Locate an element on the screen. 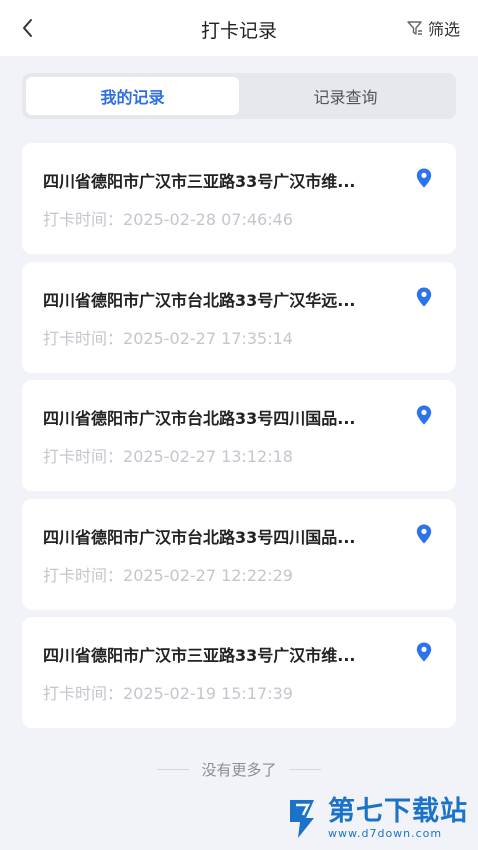 This screenshot has width=478, height=850. watermark-text: 第七下载站 www.d7down.com is located at coordinates (398, 817).